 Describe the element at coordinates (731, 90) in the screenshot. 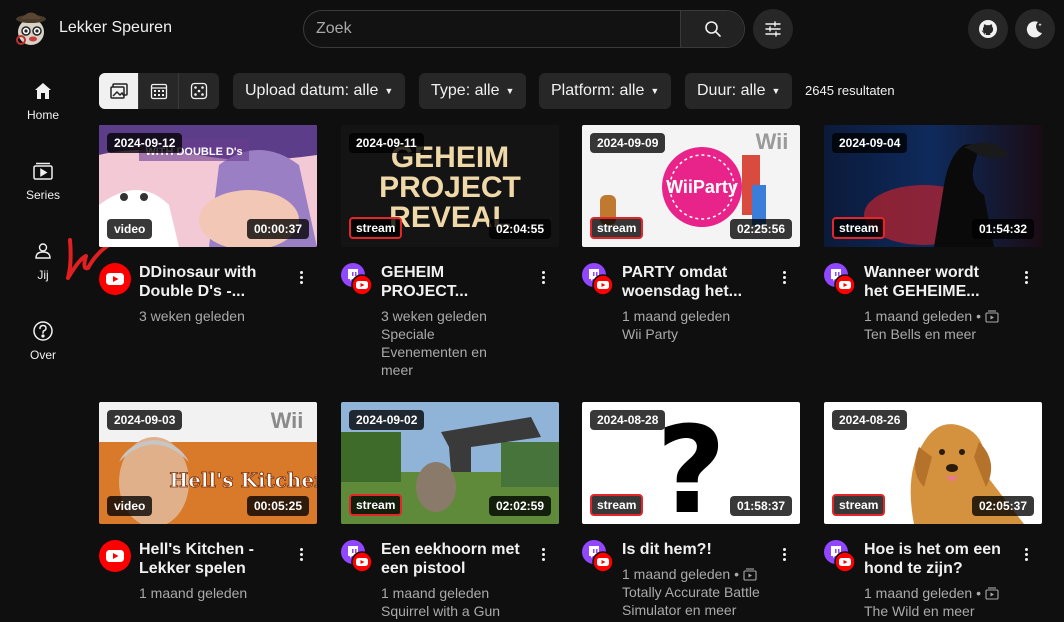

I see `duration-filter-label: Duur: alle` at that location.